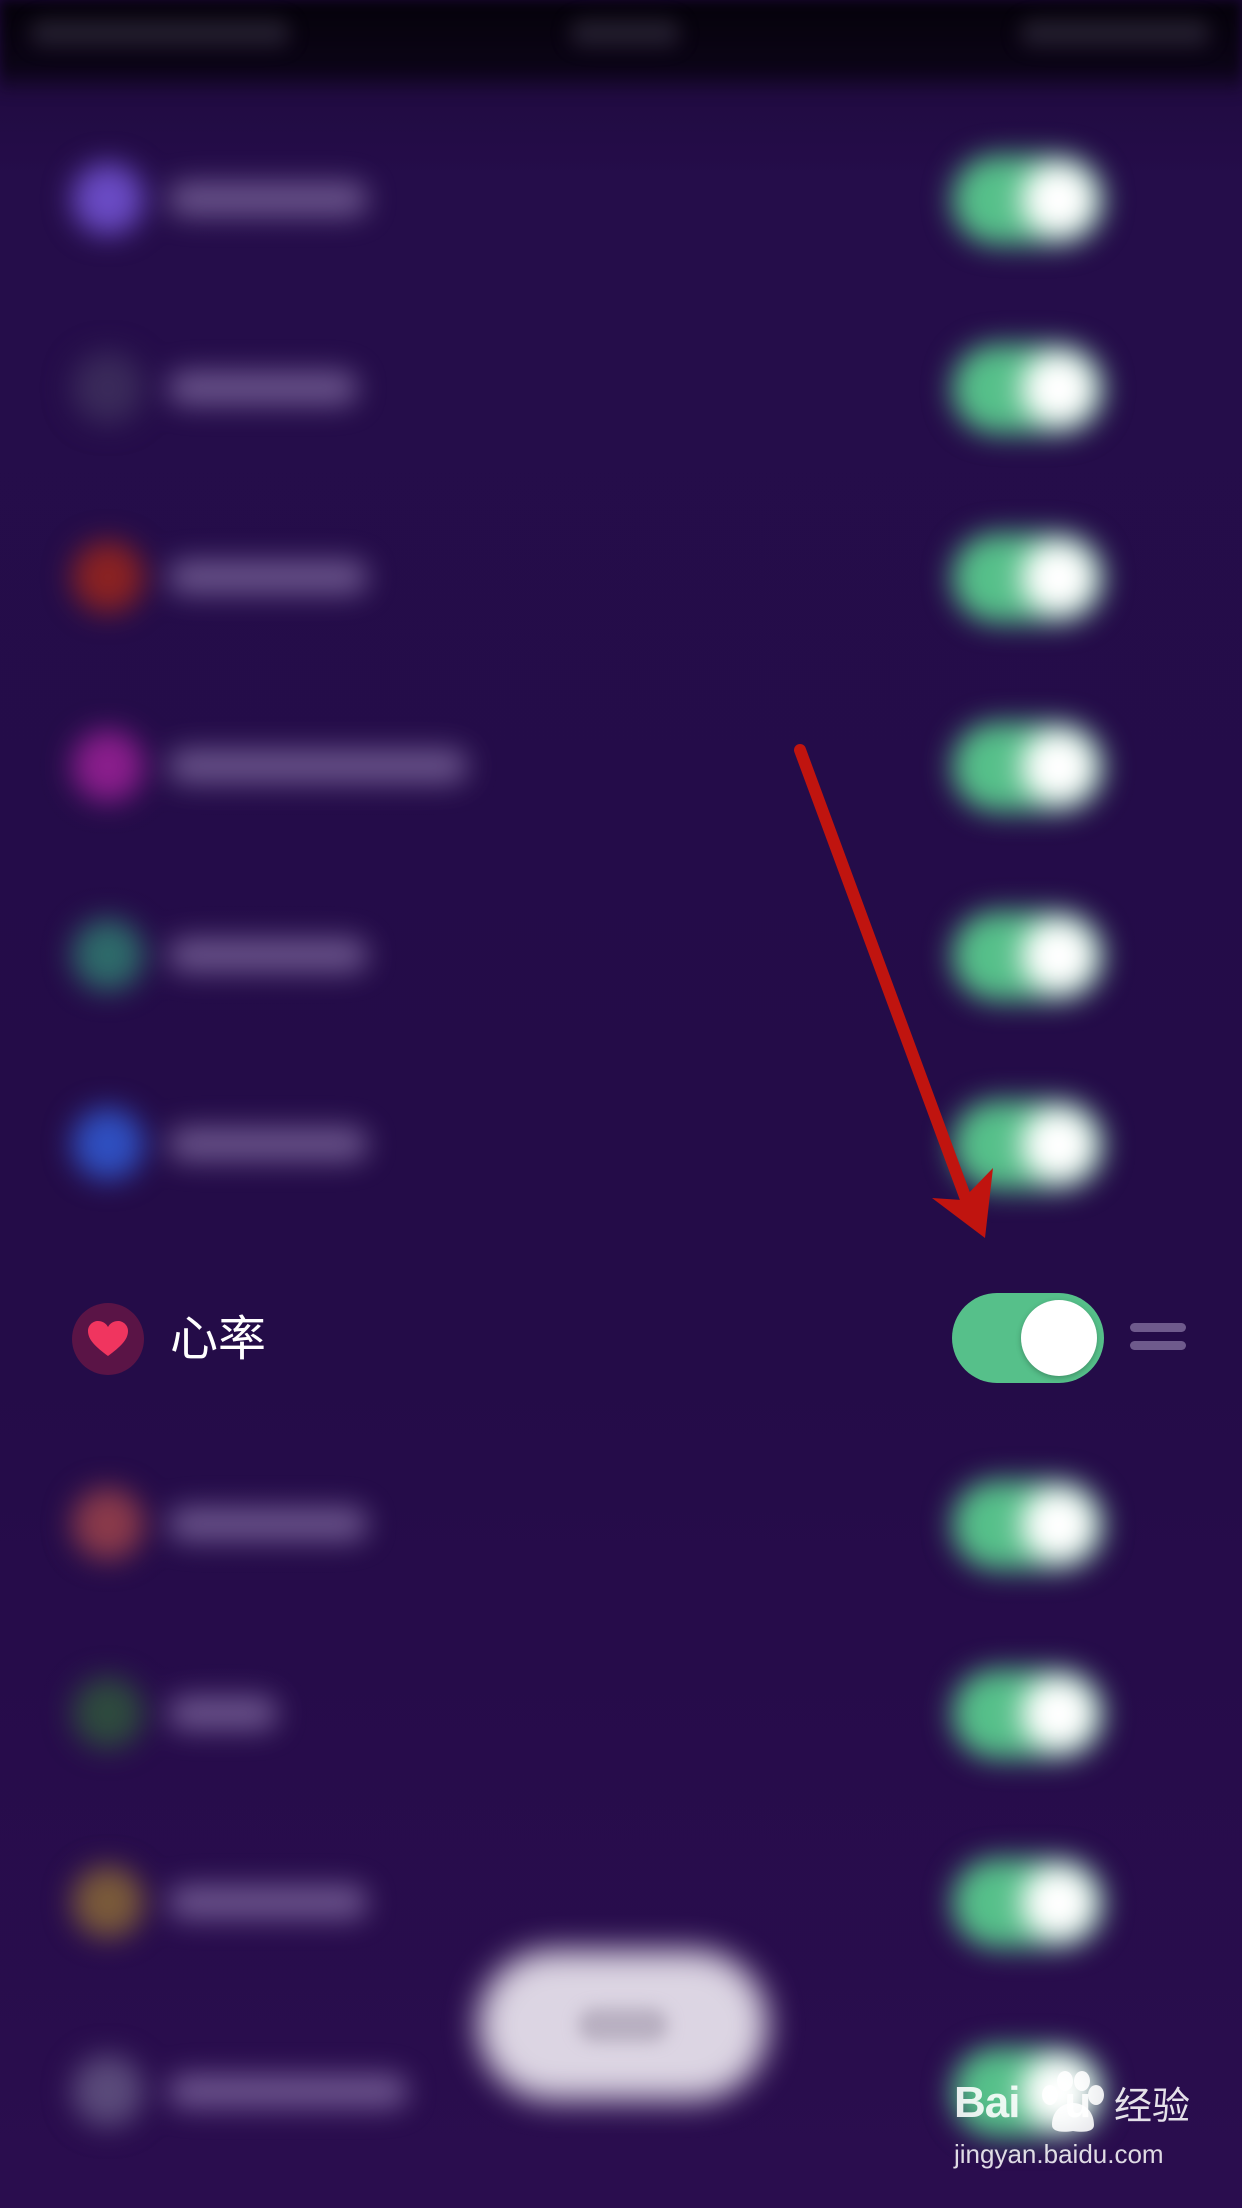 The width and height of the screenshot is (1242, 2208). I want to click on baidu-watermark: Bai u 经验 jingyan.baidu.com, so click(1084, 2133).